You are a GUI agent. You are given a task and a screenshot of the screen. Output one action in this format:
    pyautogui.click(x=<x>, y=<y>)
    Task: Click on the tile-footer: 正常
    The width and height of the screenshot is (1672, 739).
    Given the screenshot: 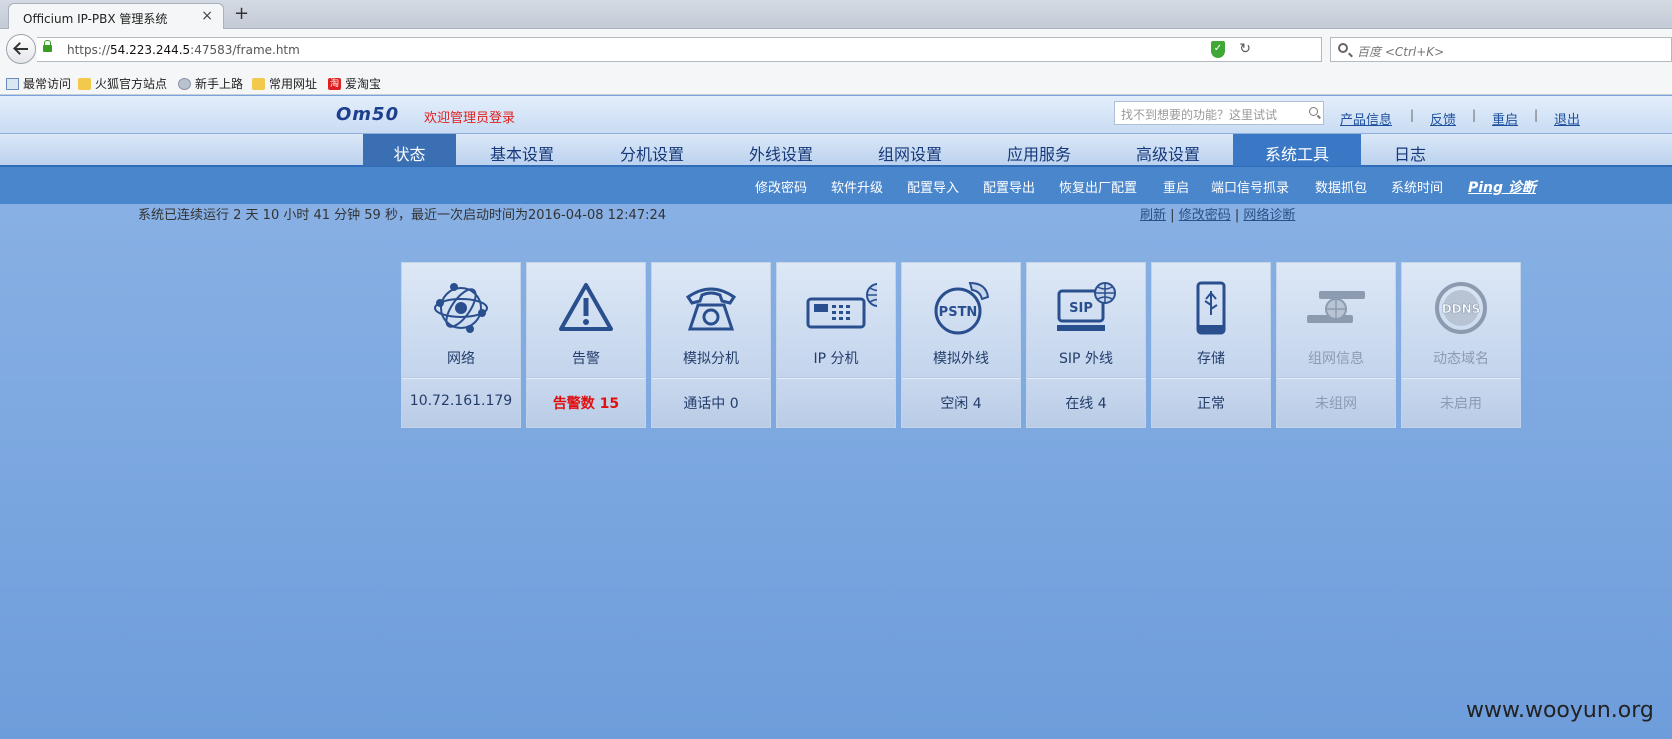 What is the action you would take?
    pyautogui.click(x=1211, y=402)
    